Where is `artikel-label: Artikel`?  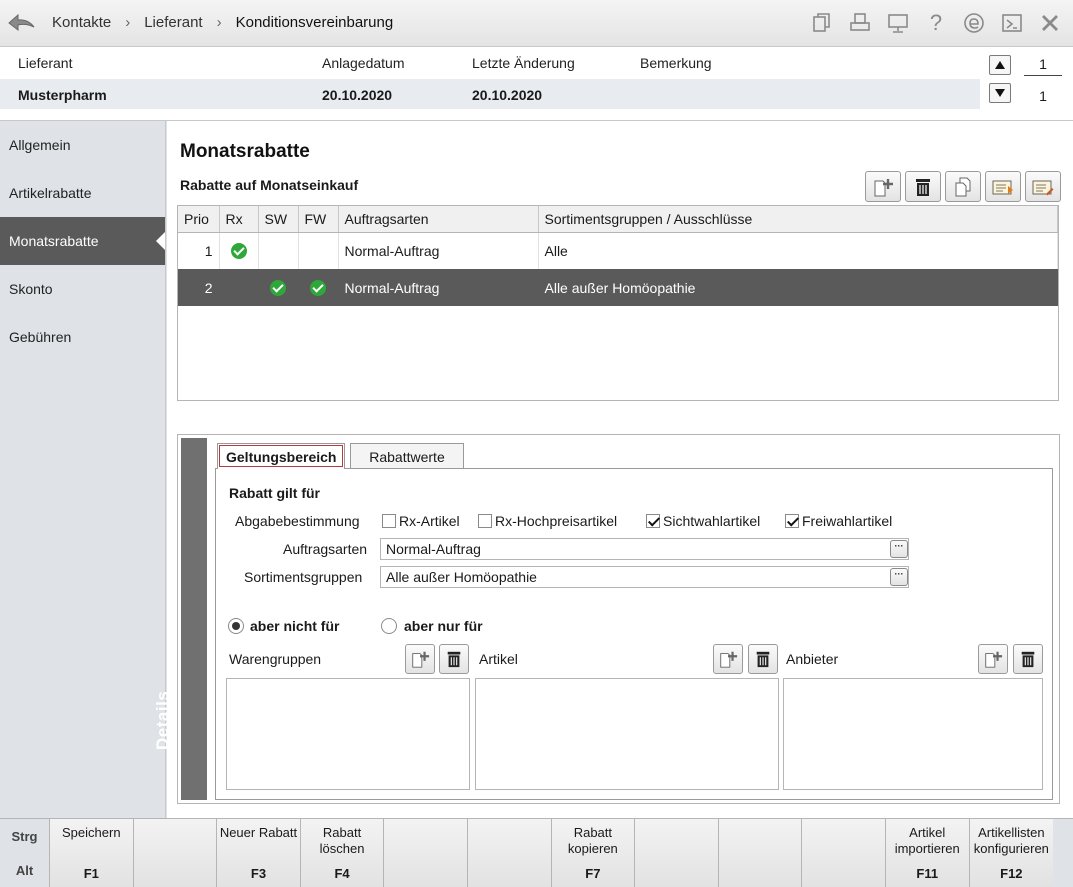
artikel-label: Artikel is located at coordinates (498, 659).